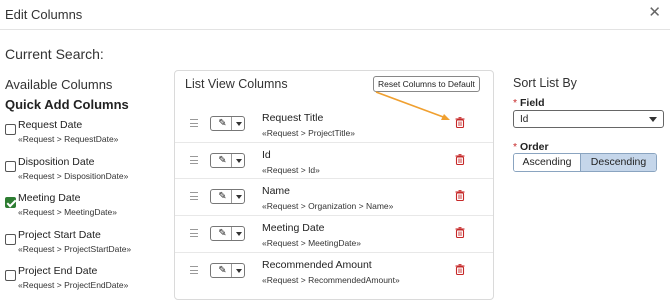 The image size is (670, 303). I want to click on column-label: Id, so click(266, 154).